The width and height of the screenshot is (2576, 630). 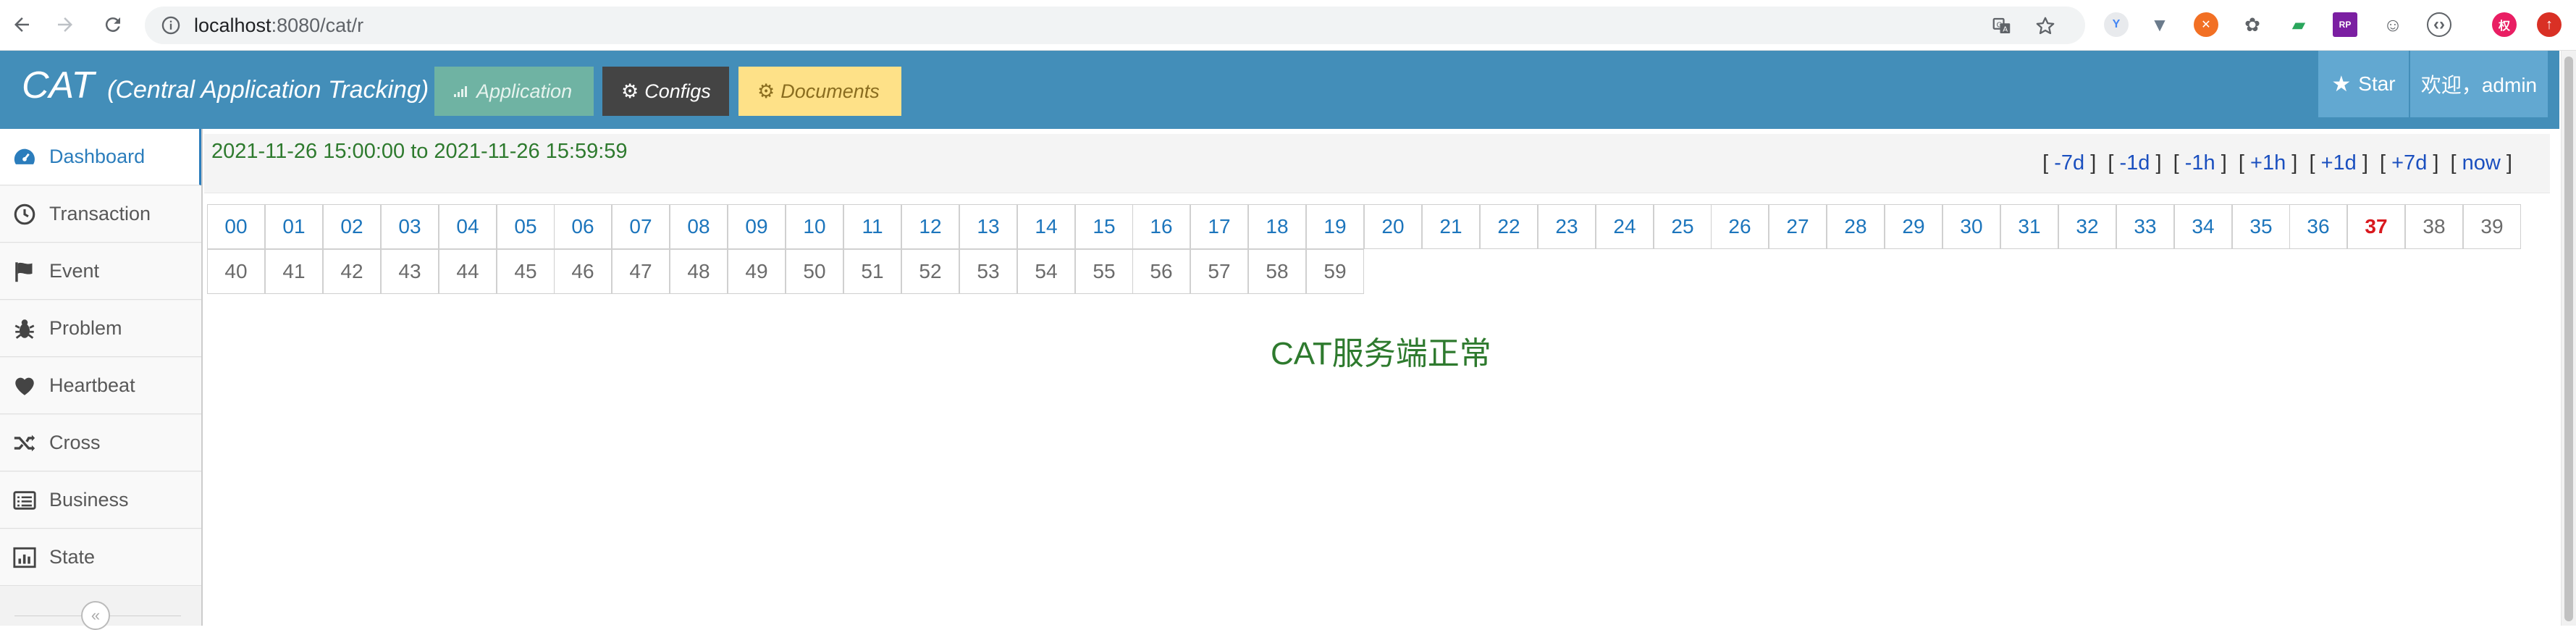 What do you see at coordinates (2504, 25) in the screenshot?
I see `profile-avatar: 权` at bounding box center [2504, 25].